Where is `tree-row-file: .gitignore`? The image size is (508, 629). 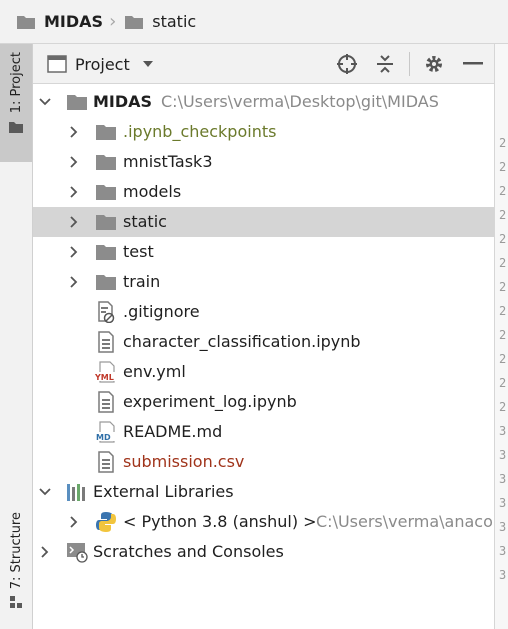 tree-row-file: .gitignore is located at coordinates (263, 312).